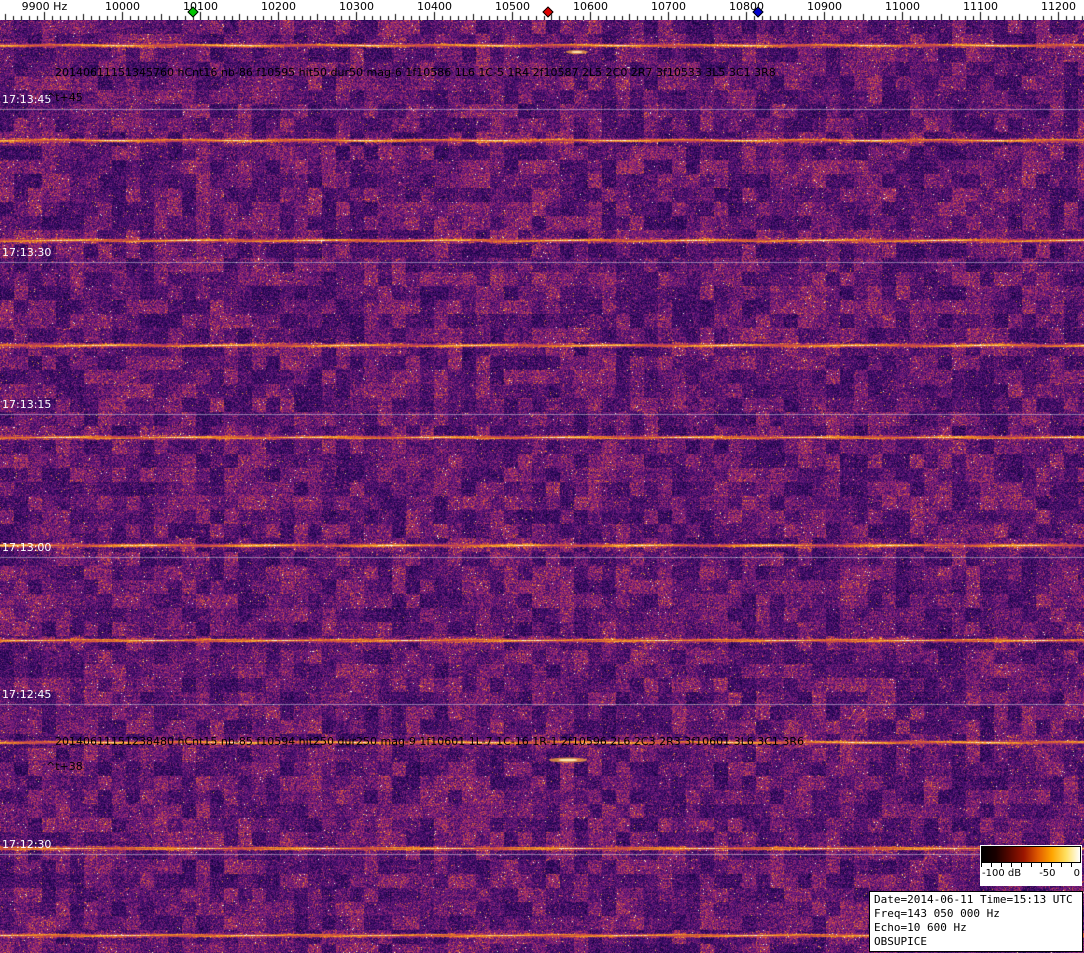  What do you see at coordinates (1076, 873) in the screenshot?
I see `colorbar-max-label: 0` at bounding box center [1076, 873].